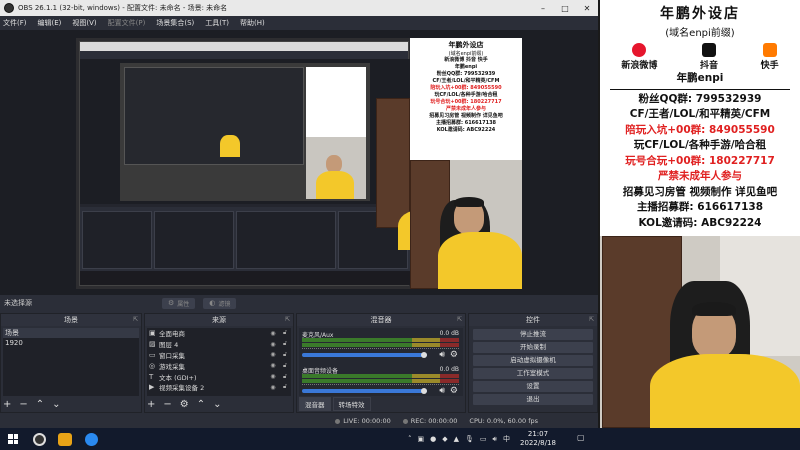 The height and width of the screenshot is (450, 800). I want to click on app-taskbar-icon, so click(65, 439).